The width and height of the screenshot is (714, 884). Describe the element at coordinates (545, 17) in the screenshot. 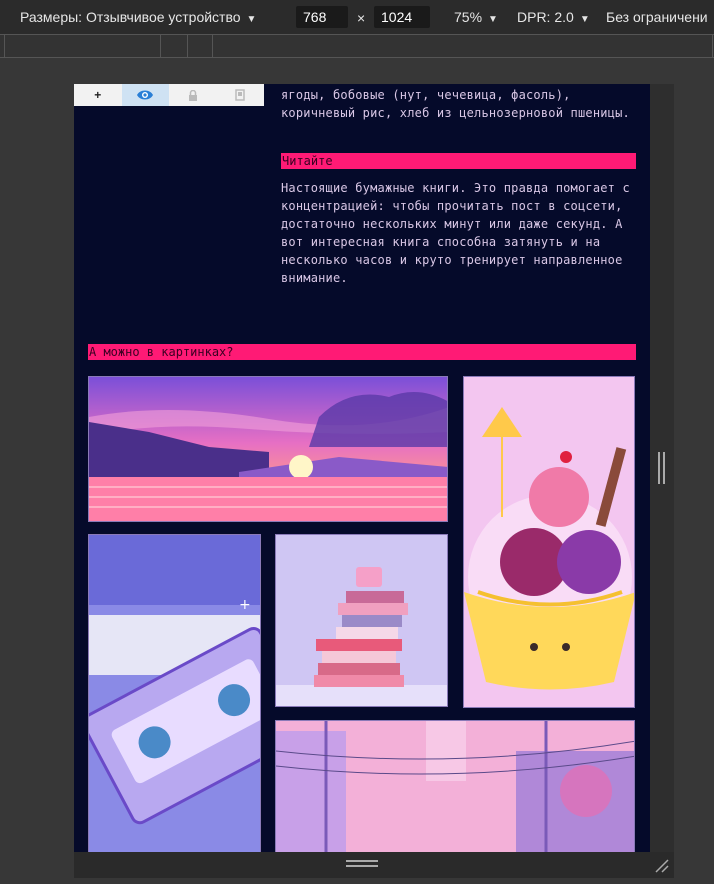

I see `dpr-label: DPR: 2.0` at that location.